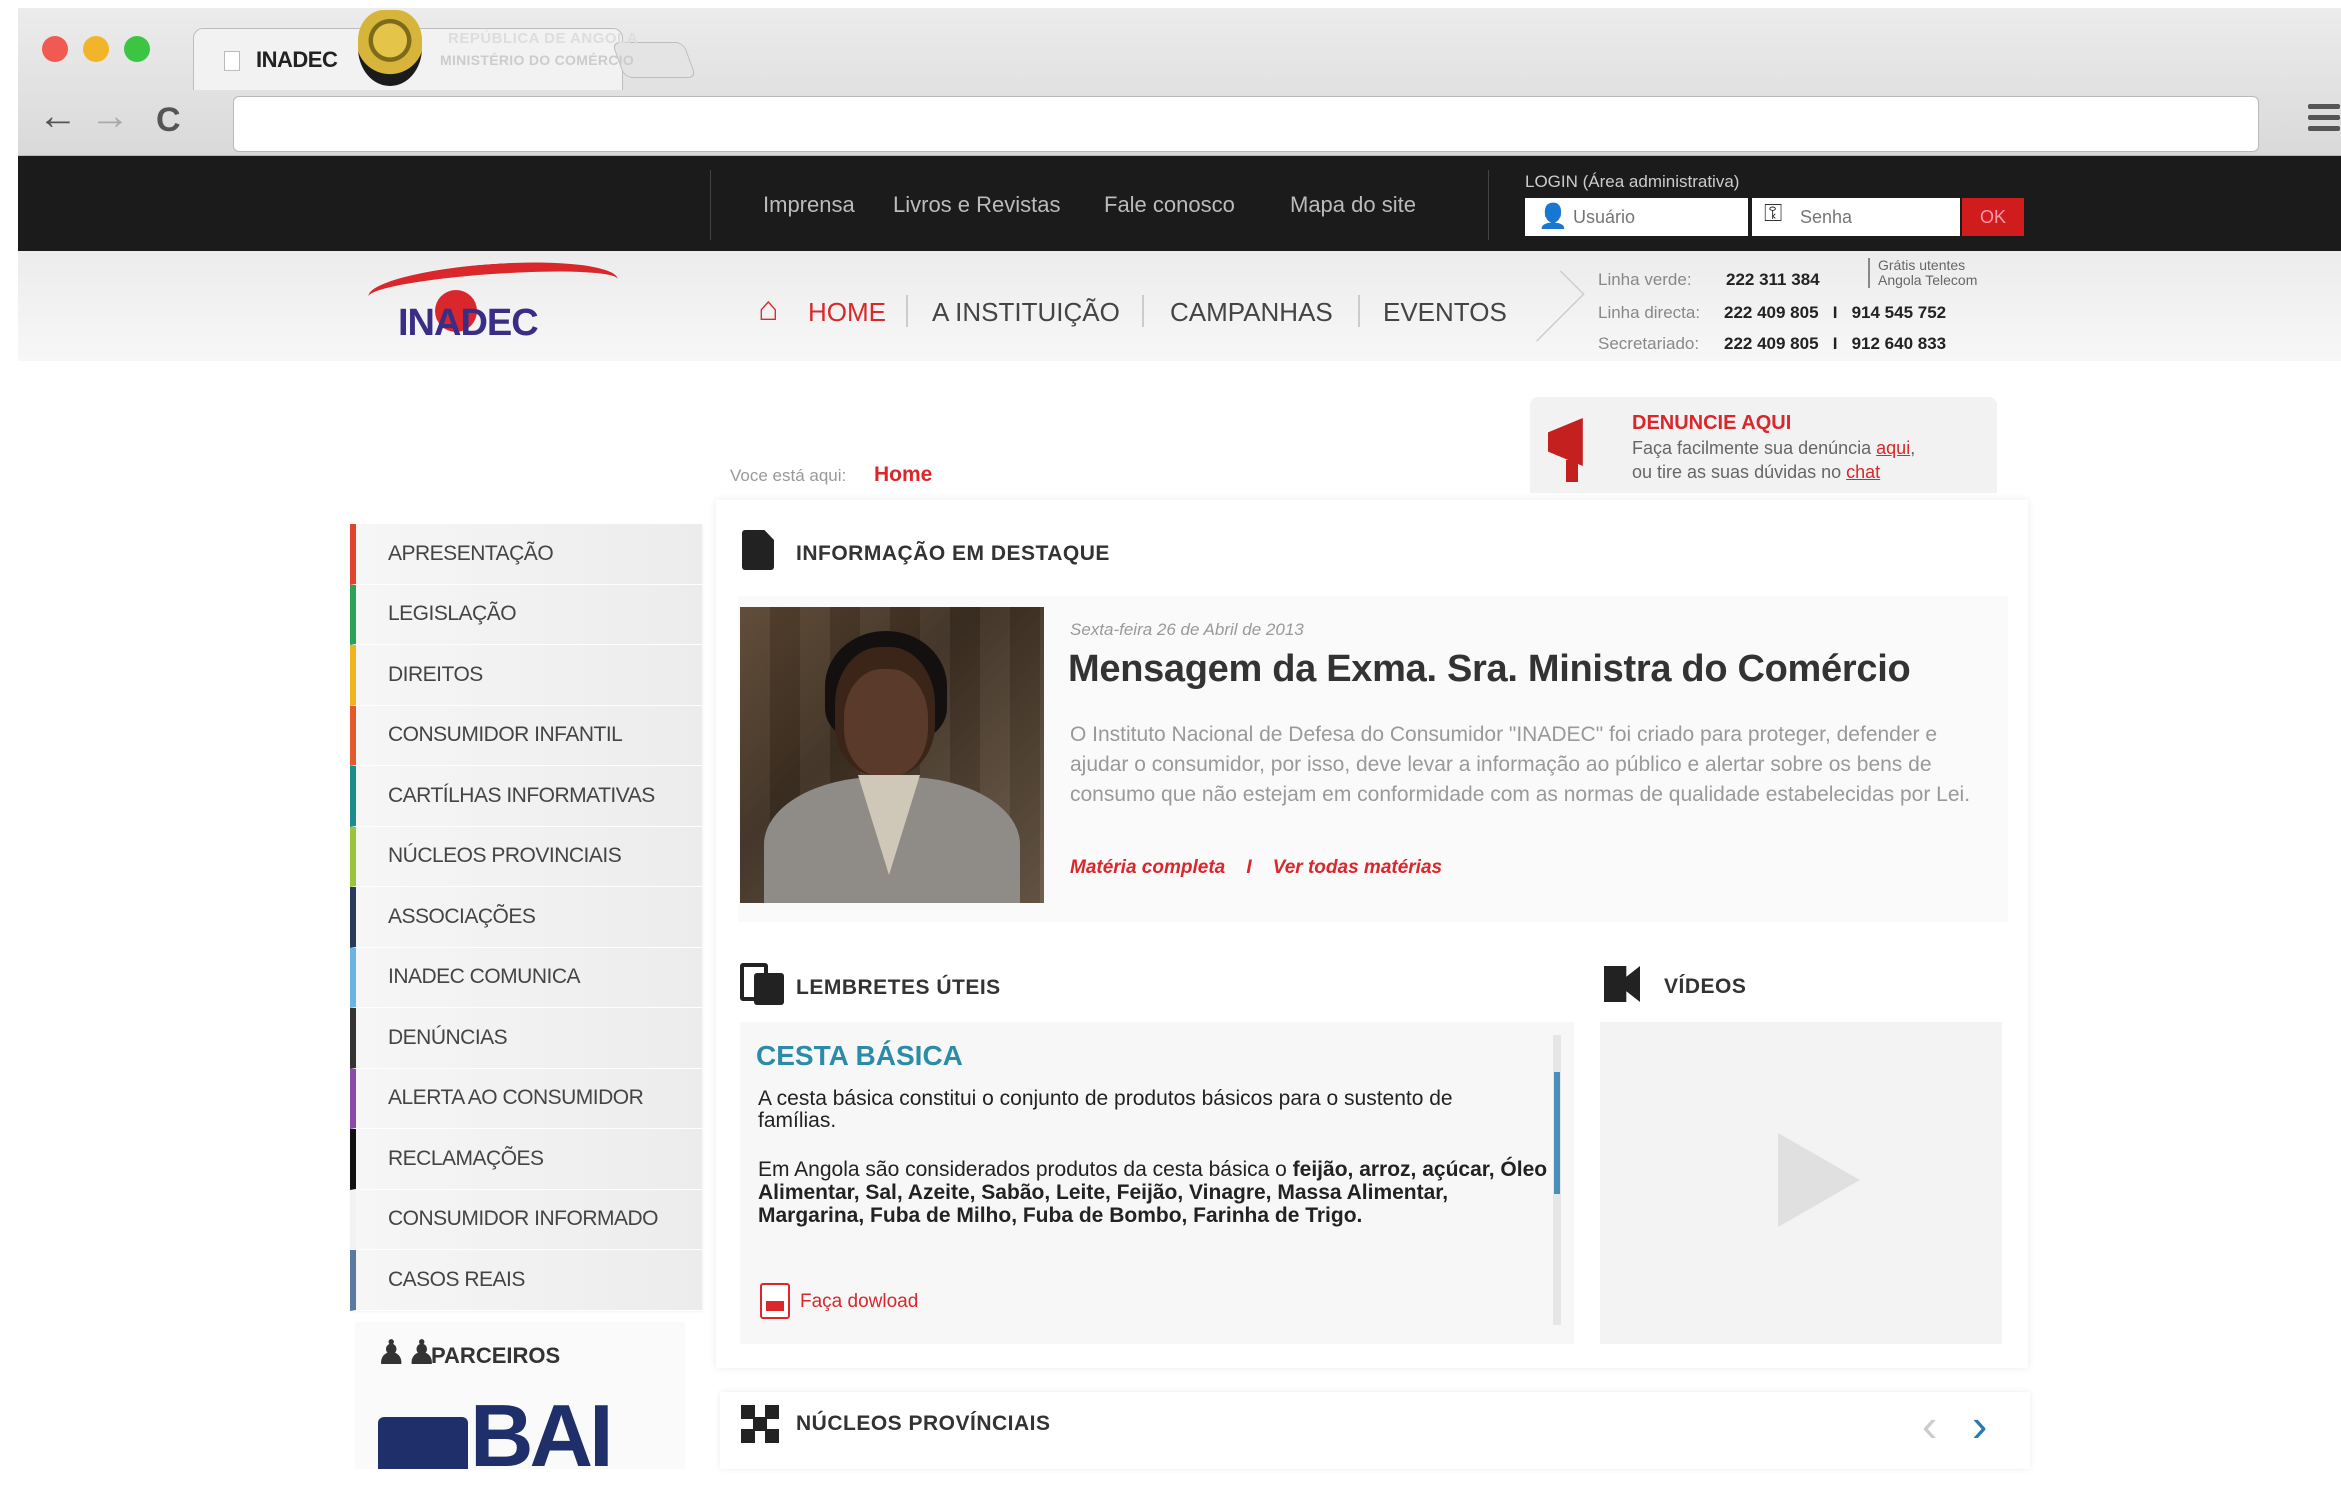  What do you see at coordinates (406, 1353) in the screenshot?
I see `people-icon: ♟♟` at bounding box center [406, 1353].